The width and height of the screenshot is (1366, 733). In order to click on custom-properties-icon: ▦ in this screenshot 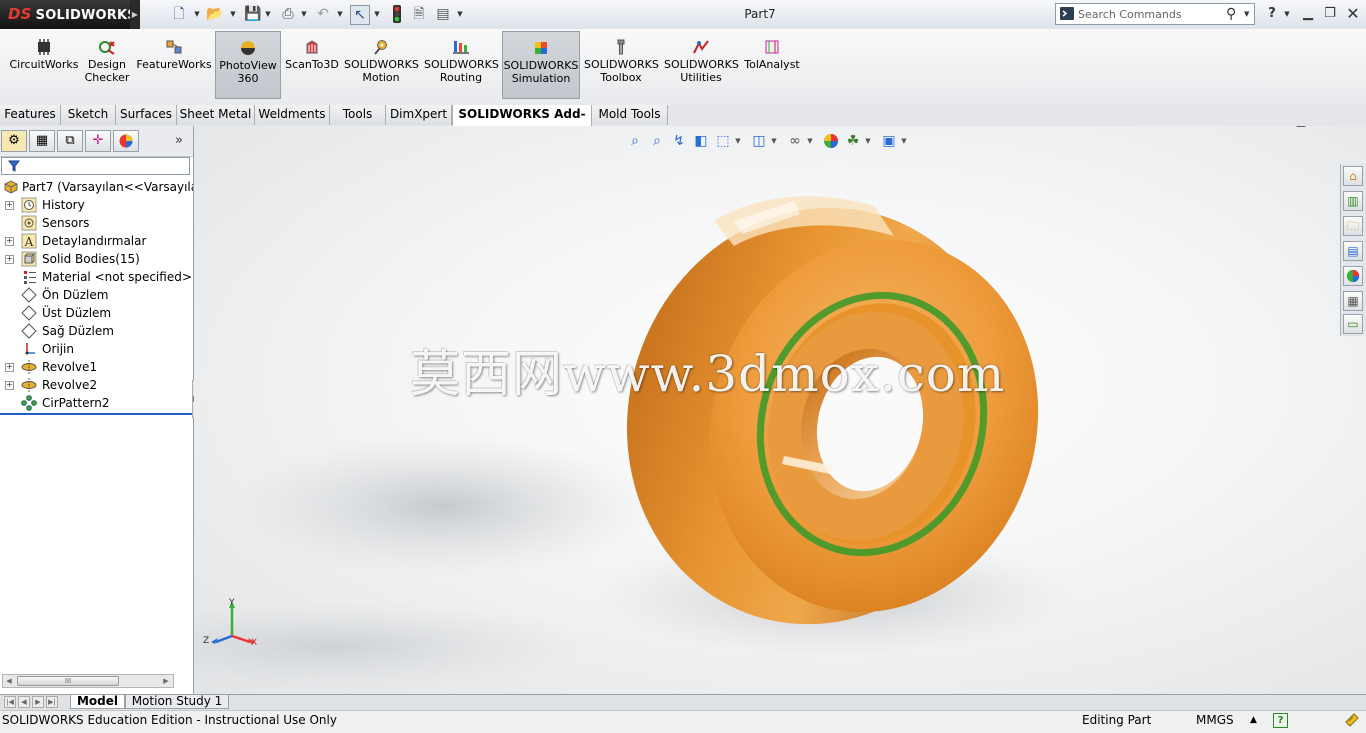, I will do `click(1353, 301)`.